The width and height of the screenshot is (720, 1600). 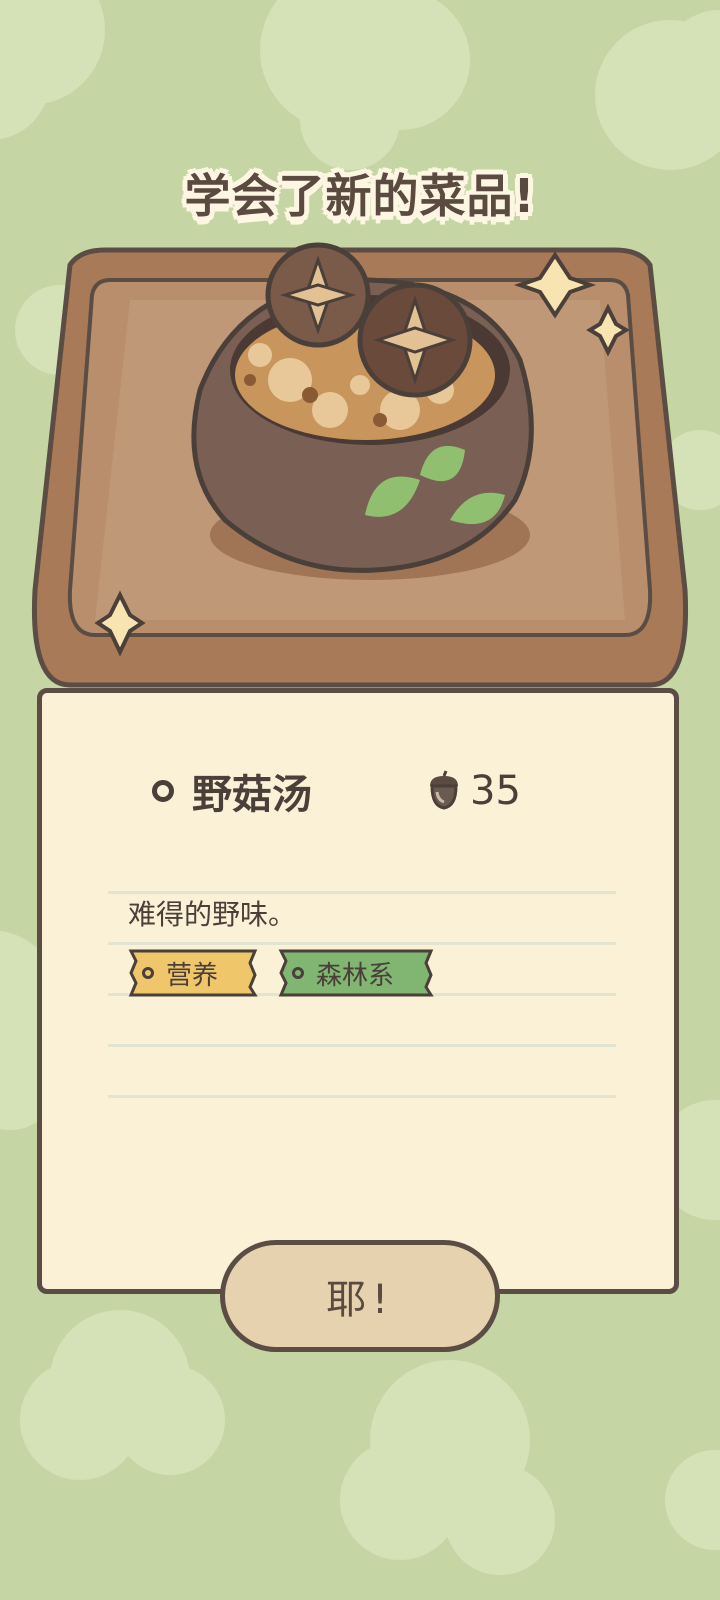 What do you see at coordinates (360, 196) in the screenshot?
I see `popup-title: 学会了新的菜品!` at bounding box center [360, 196].